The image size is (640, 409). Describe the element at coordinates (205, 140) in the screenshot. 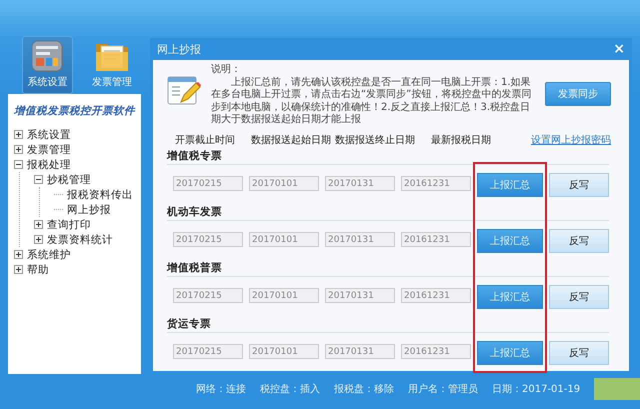

I see `column-header: 开票截止时间` at that location.